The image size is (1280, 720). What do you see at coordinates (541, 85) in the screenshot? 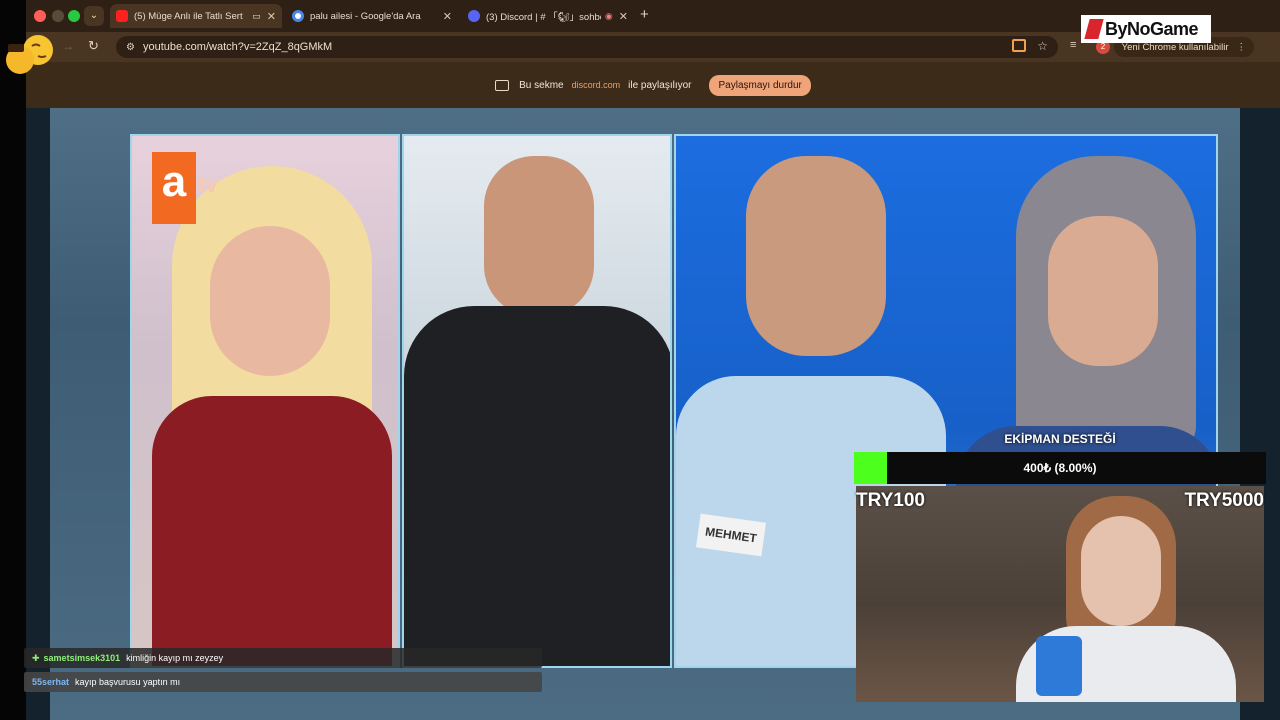
I see `share-text-before: Bu sekme` at bounding box center [541, 85].